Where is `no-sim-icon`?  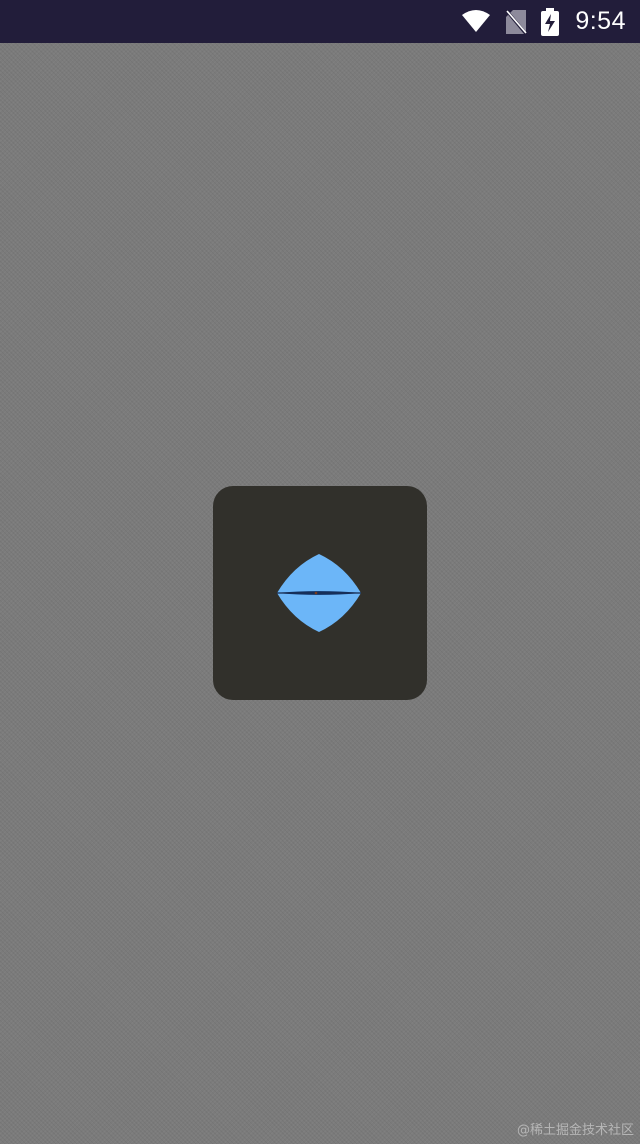
no-sim-icon is located at coordinates (516, 21).